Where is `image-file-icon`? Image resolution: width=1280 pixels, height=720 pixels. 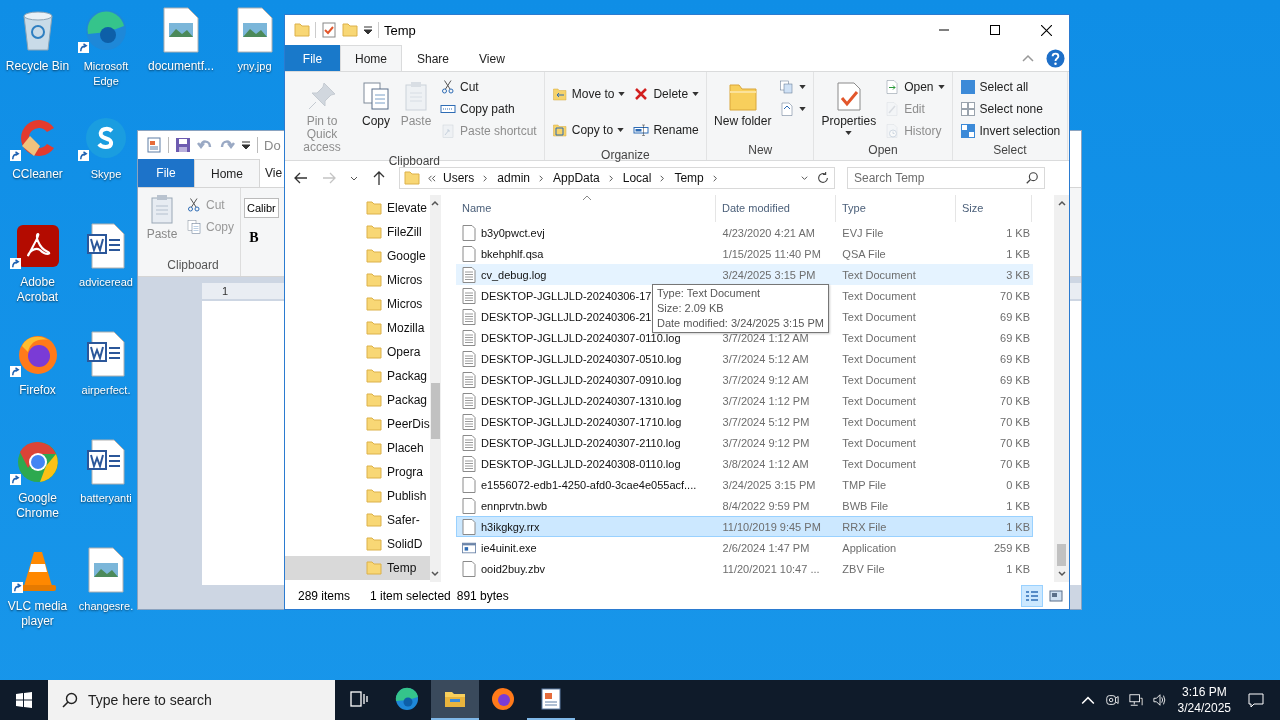
image-file-icon is located at coordinates (106, 570).